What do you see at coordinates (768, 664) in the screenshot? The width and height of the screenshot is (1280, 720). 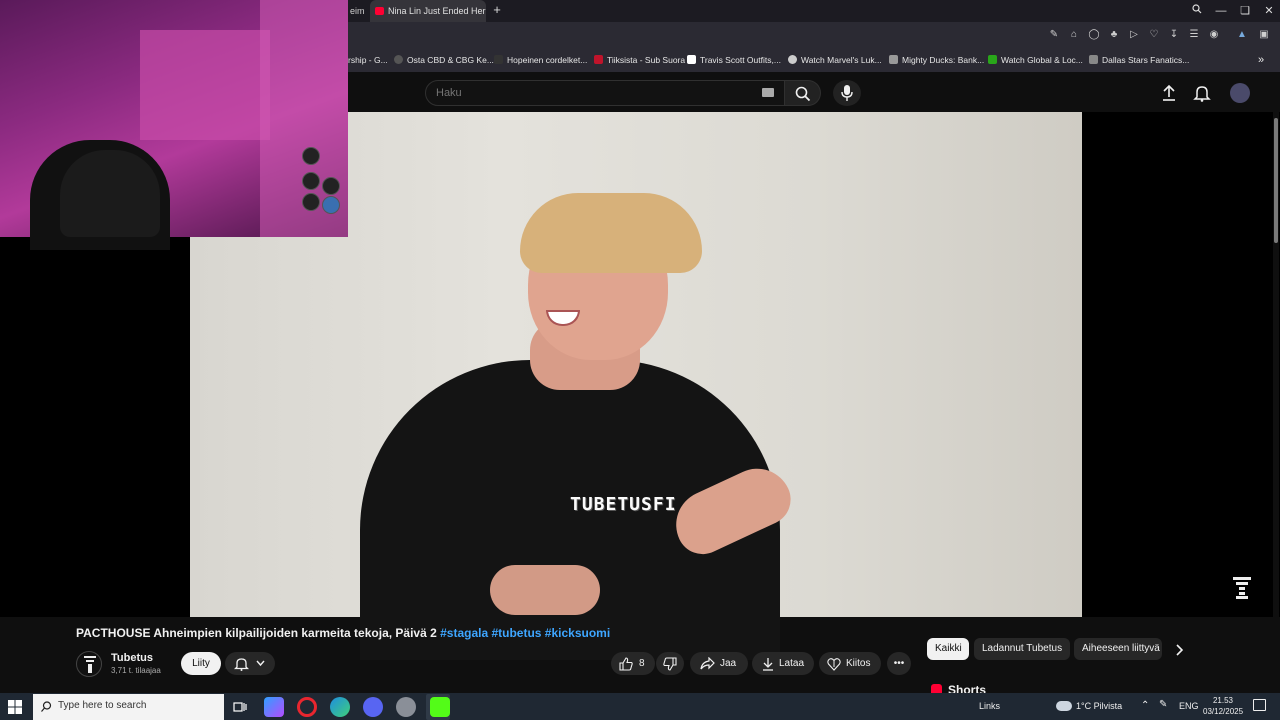 I see `download-arrow-icon` at bounding box center [768, 664].